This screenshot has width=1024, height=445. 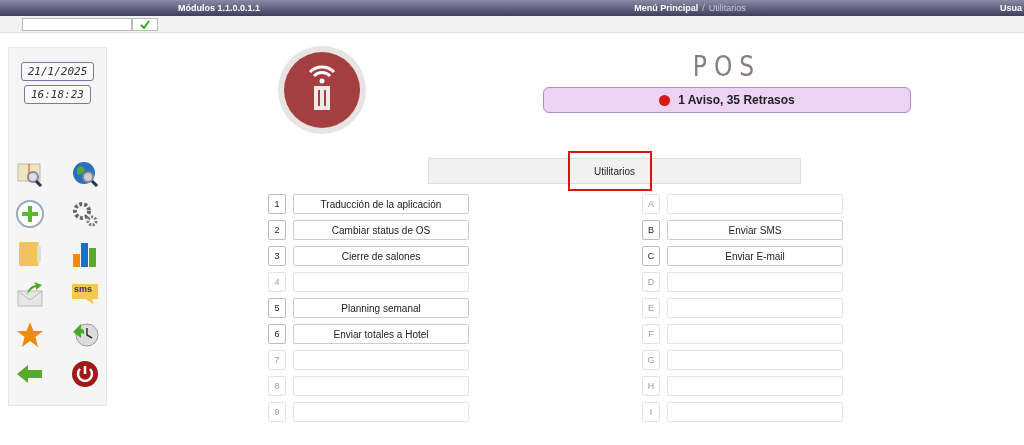 I want to click on option-key: 1, so click(x=277, y=204).